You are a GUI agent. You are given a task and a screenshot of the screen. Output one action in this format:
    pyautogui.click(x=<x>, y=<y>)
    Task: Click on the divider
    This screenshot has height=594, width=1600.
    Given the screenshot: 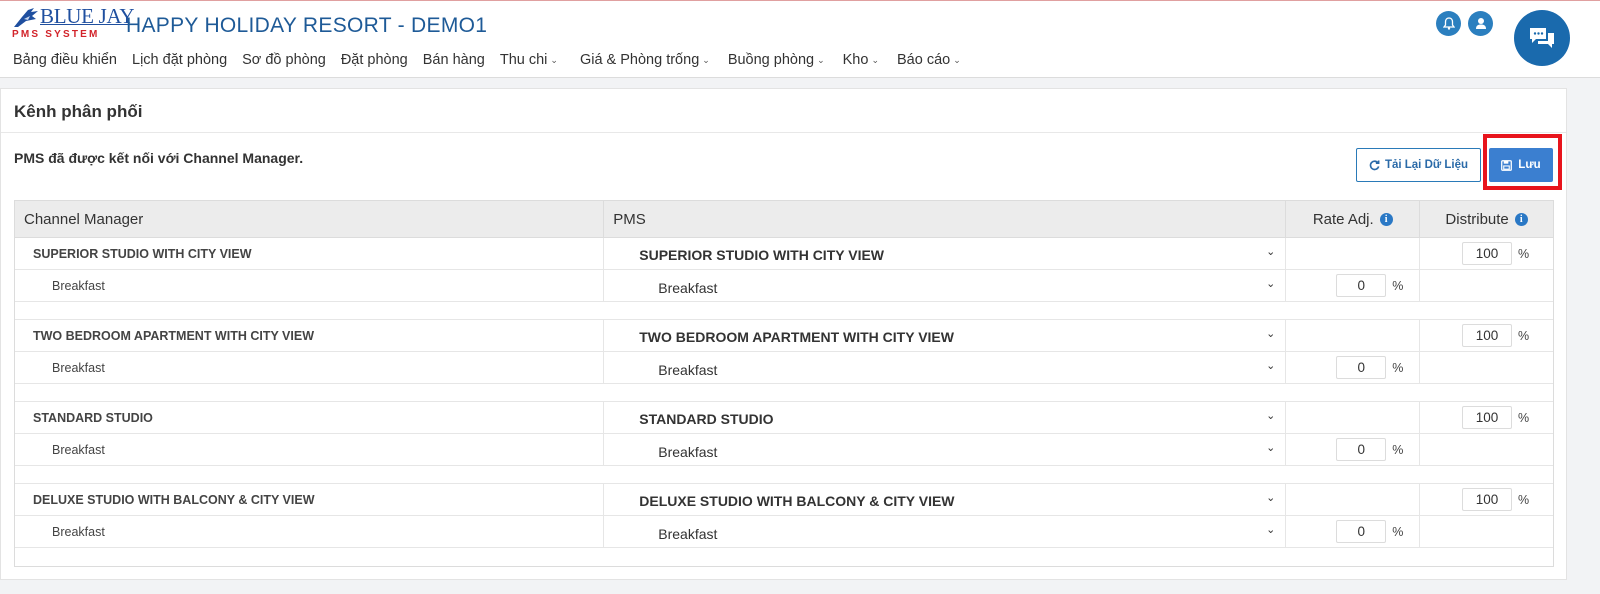 What is the action you would take?
    pyautogui.click(x=783, y=132)
    